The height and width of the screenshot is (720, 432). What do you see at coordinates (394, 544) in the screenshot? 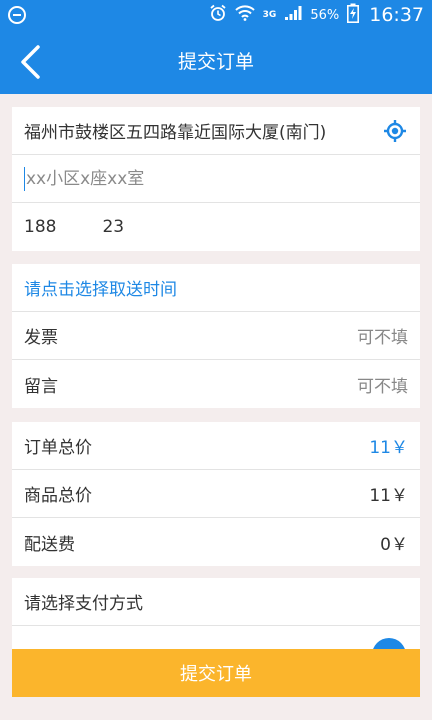
I see `delivery-fee-value: 0￥` at bounding box center [394, 544].